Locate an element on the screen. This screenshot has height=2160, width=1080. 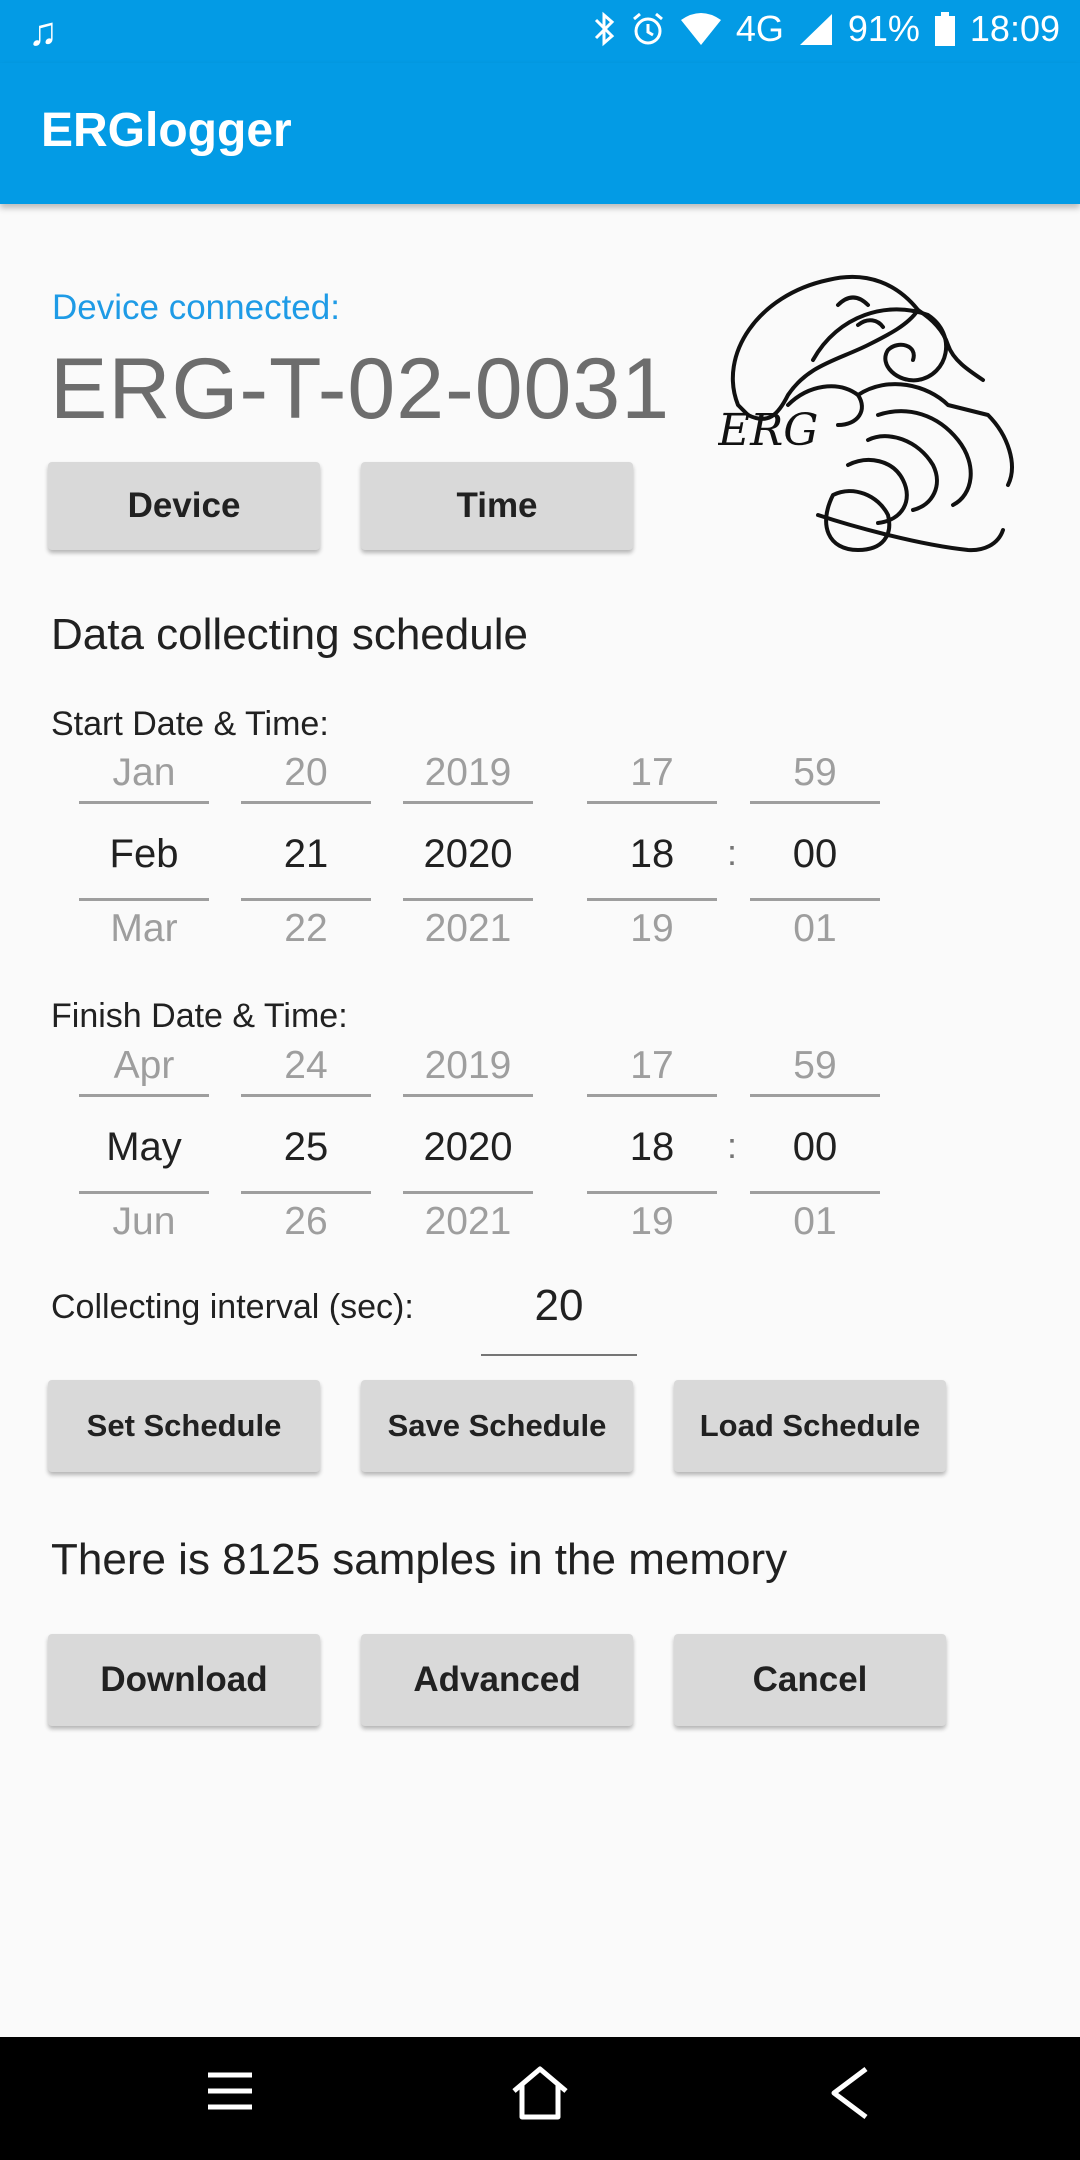
picker-prev-value: Jan is located at coordinates (144, 773).